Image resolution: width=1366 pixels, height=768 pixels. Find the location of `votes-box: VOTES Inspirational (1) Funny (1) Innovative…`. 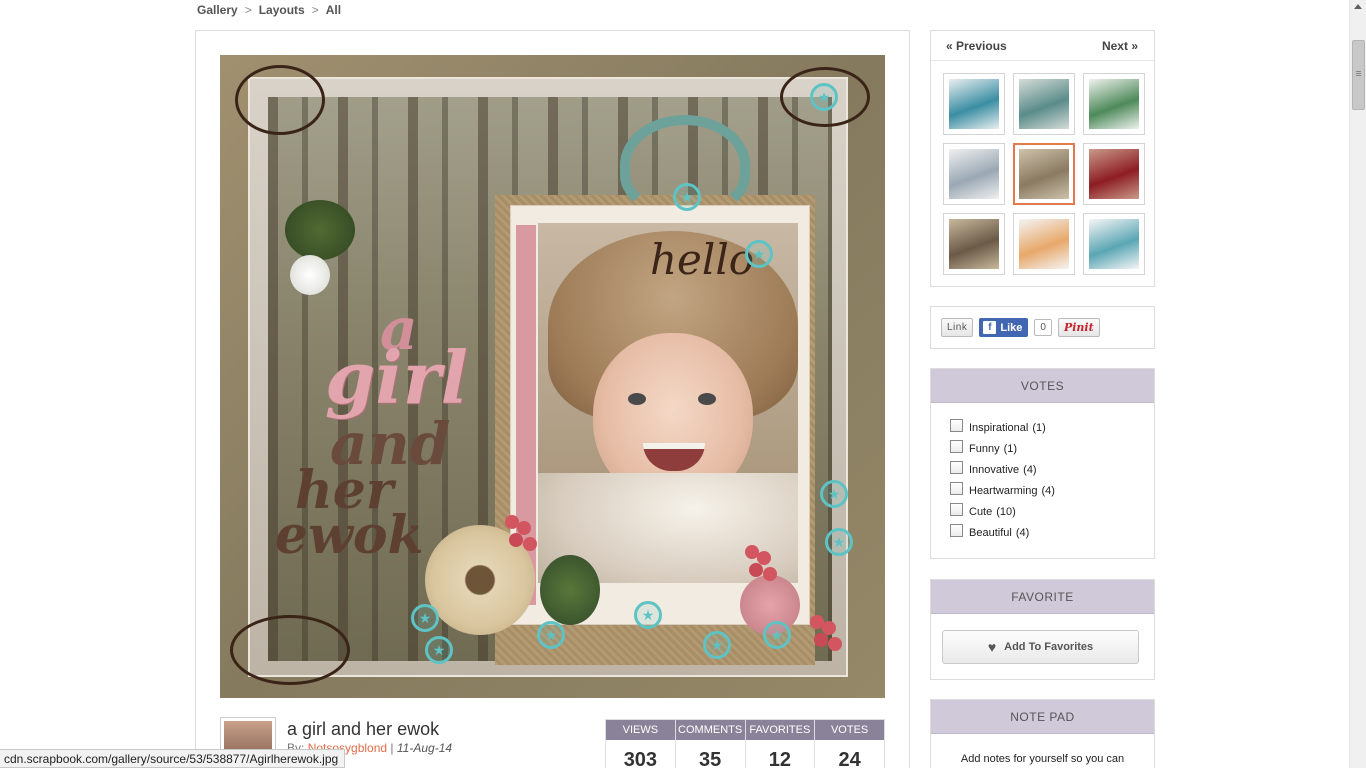

votes-box: VOTES Inspirational (1) Funny (1) Innovative… is located at coordinates (1042, 463).